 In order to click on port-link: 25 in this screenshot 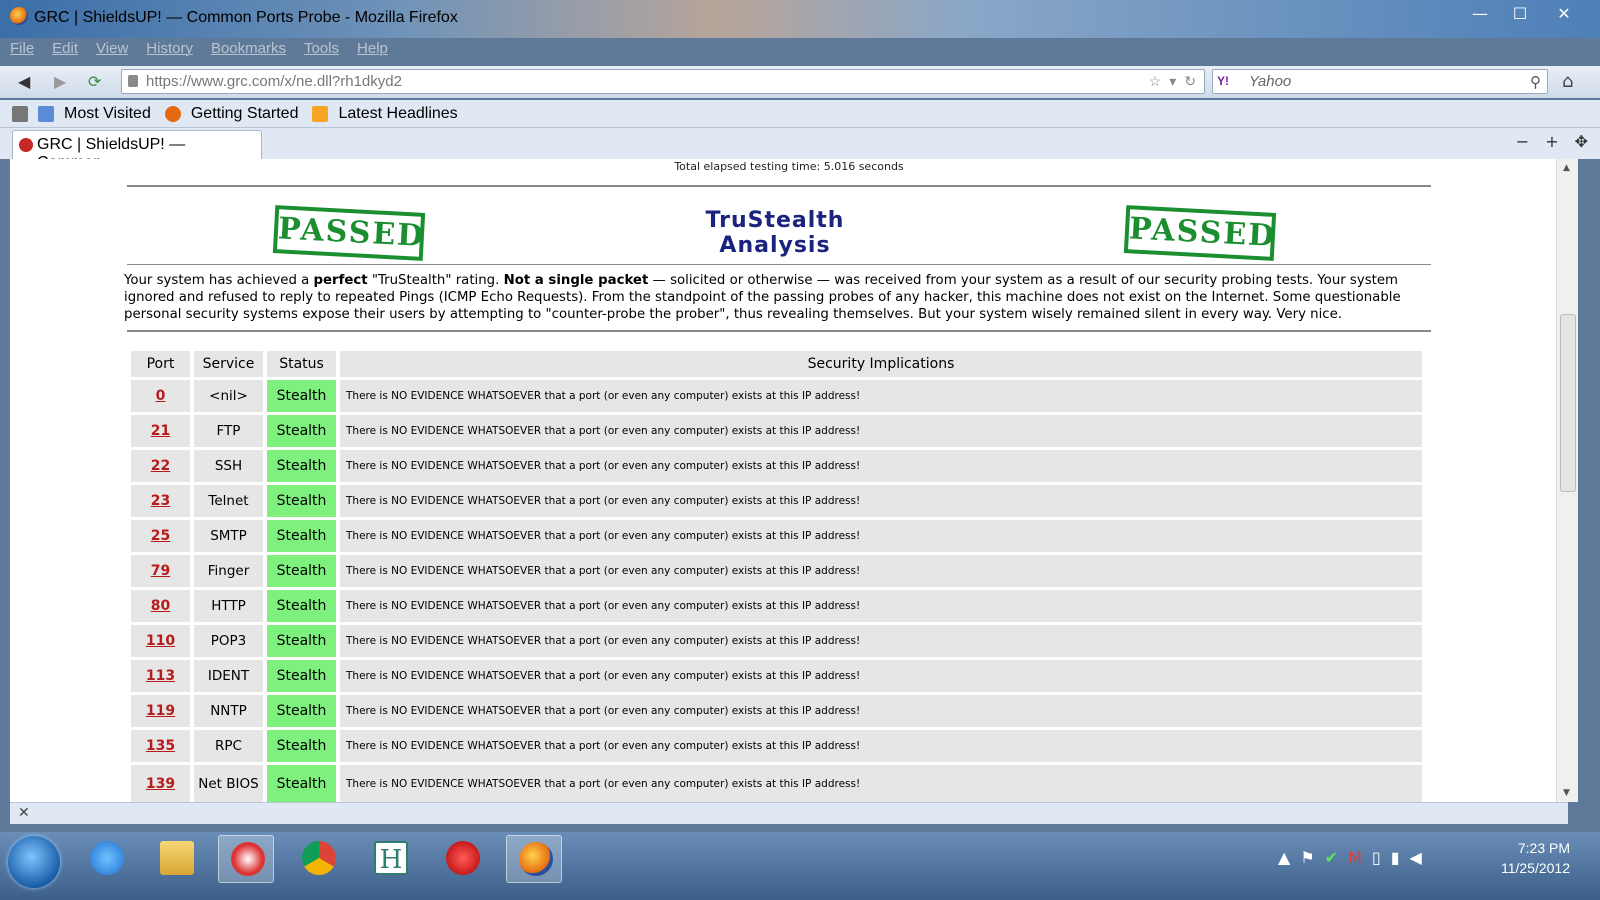, I will do `click(160, 536)`.